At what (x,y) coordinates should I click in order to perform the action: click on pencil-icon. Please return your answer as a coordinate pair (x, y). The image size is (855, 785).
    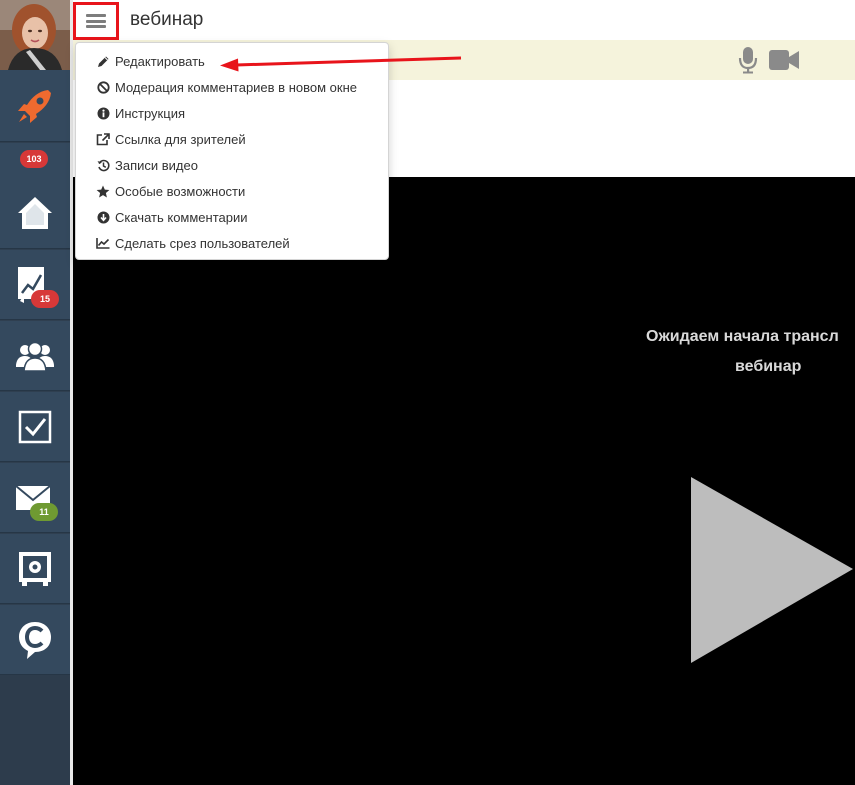
    Looking at the image, I should click on (103, 61).